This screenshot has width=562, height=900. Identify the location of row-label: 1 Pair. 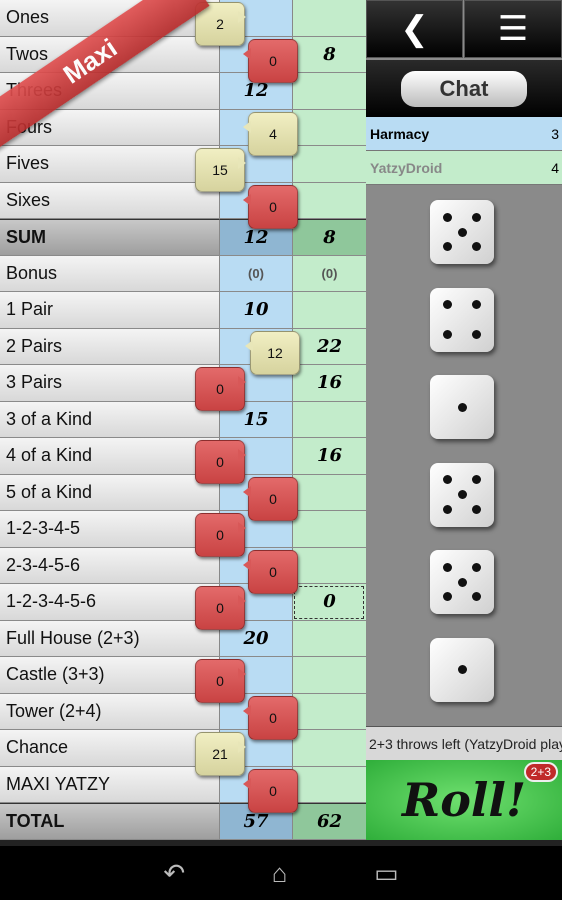
(109, 310).